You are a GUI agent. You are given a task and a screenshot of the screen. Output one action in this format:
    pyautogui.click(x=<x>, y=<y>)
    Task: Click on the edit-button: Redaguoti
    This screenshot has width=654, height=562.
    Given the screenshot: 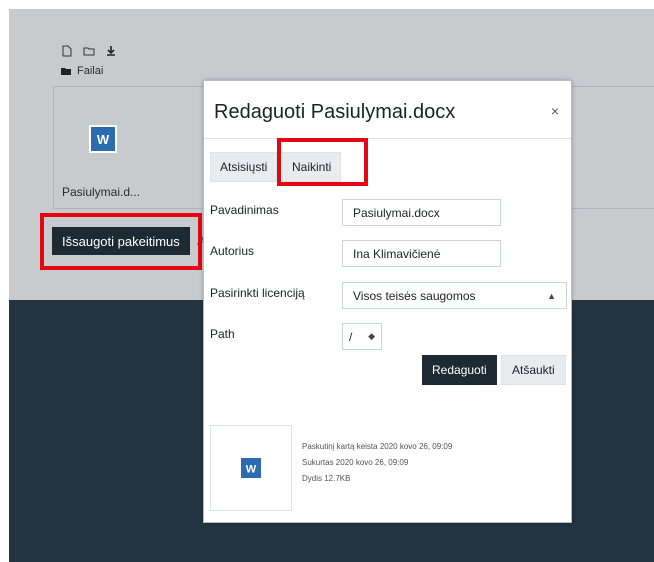 What is the action you would take?
    pyautogui.click(x=459, y=370)
    